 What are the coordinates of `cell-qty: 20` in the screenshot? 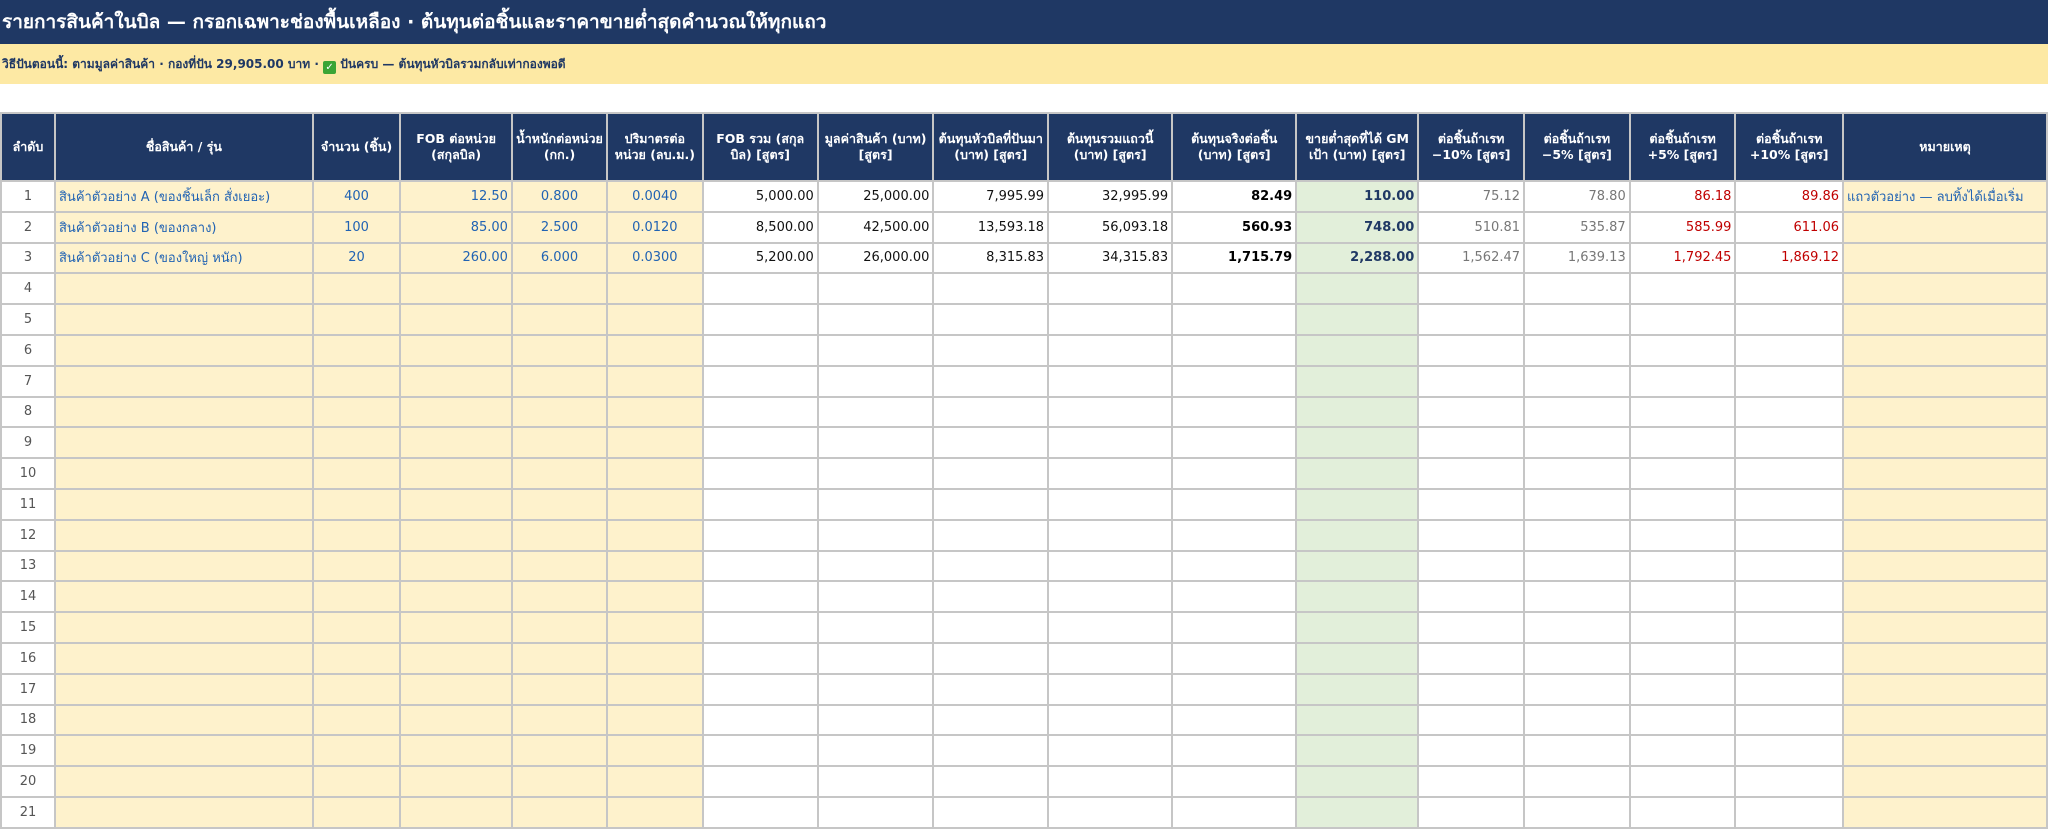 It's located at (356, 258).